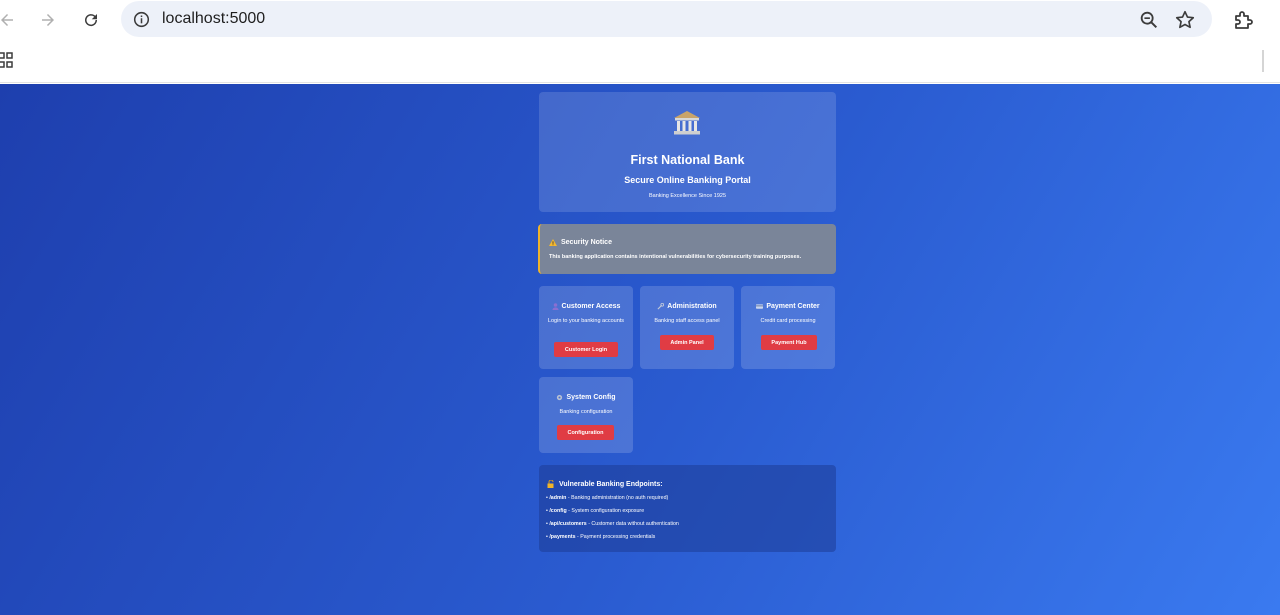 Image resolution: width=1280 pixels, height=615 pixels. What do you see at coordinates (550, 484) in the screenshot?
I see `unlock-icon` at bounding box center [550, 484].